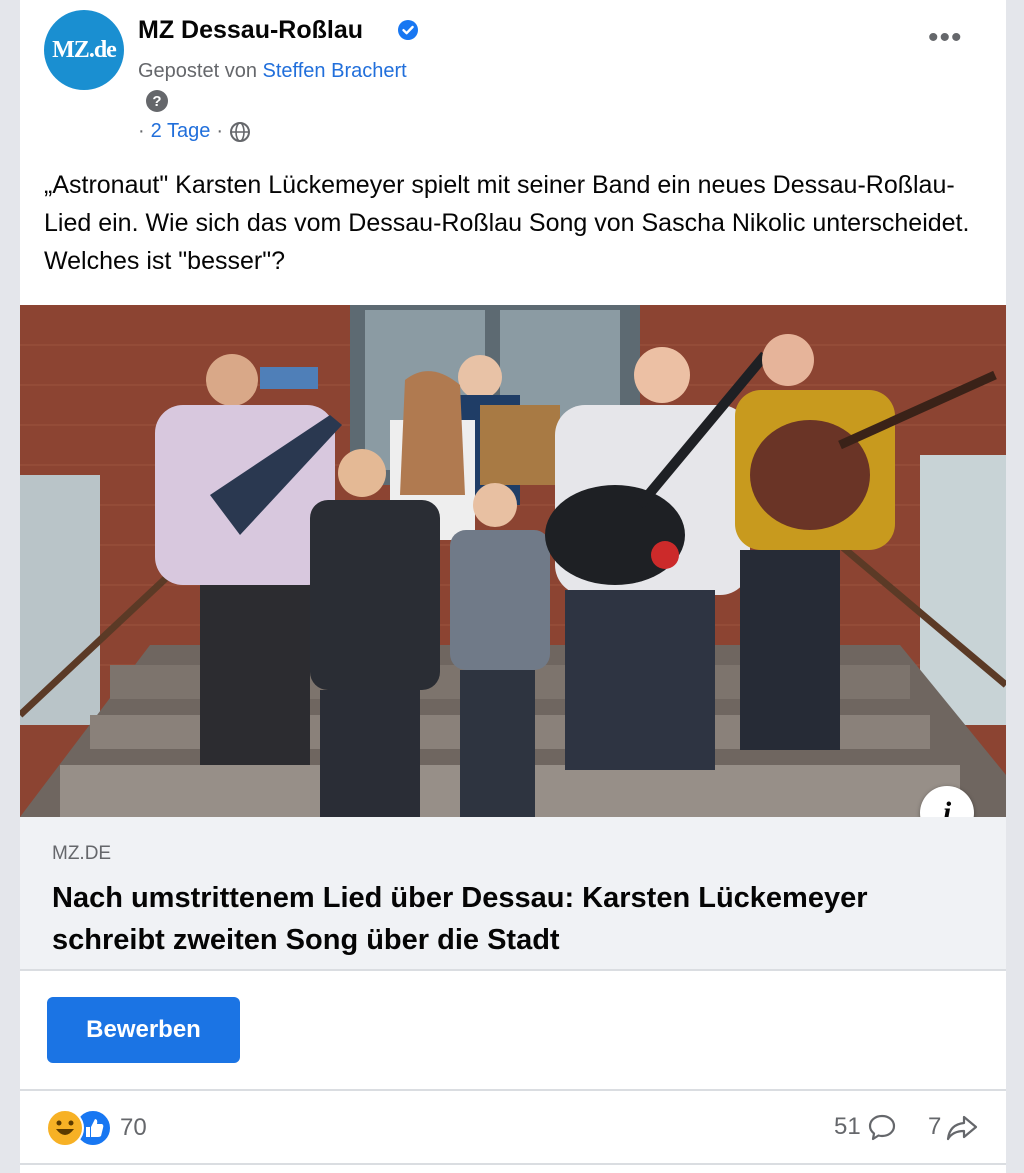 This screenshot has height=1173, width=1024. Describe the element at coordinates (96, 1128) in the screenshot. I see `reactions-summary: 70` at that location.